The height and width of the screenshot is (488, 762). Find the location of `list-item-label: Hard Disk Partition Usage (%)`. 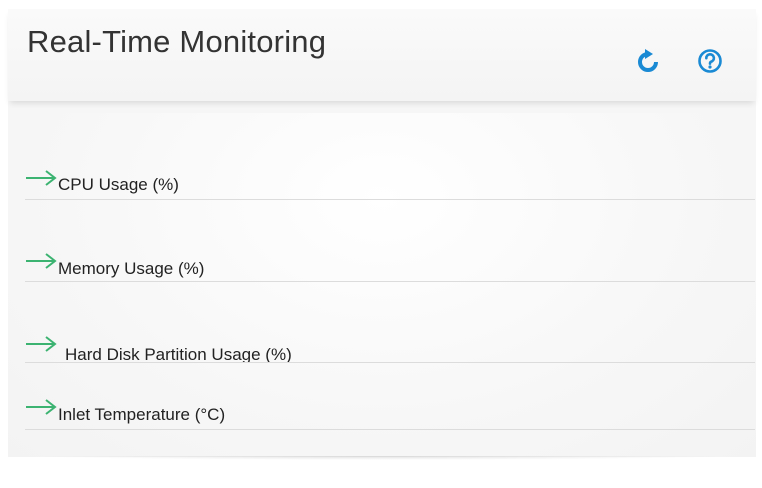

list-item-label: Hard Disk Partition Usage (%) is located at coordinates (178, 353).